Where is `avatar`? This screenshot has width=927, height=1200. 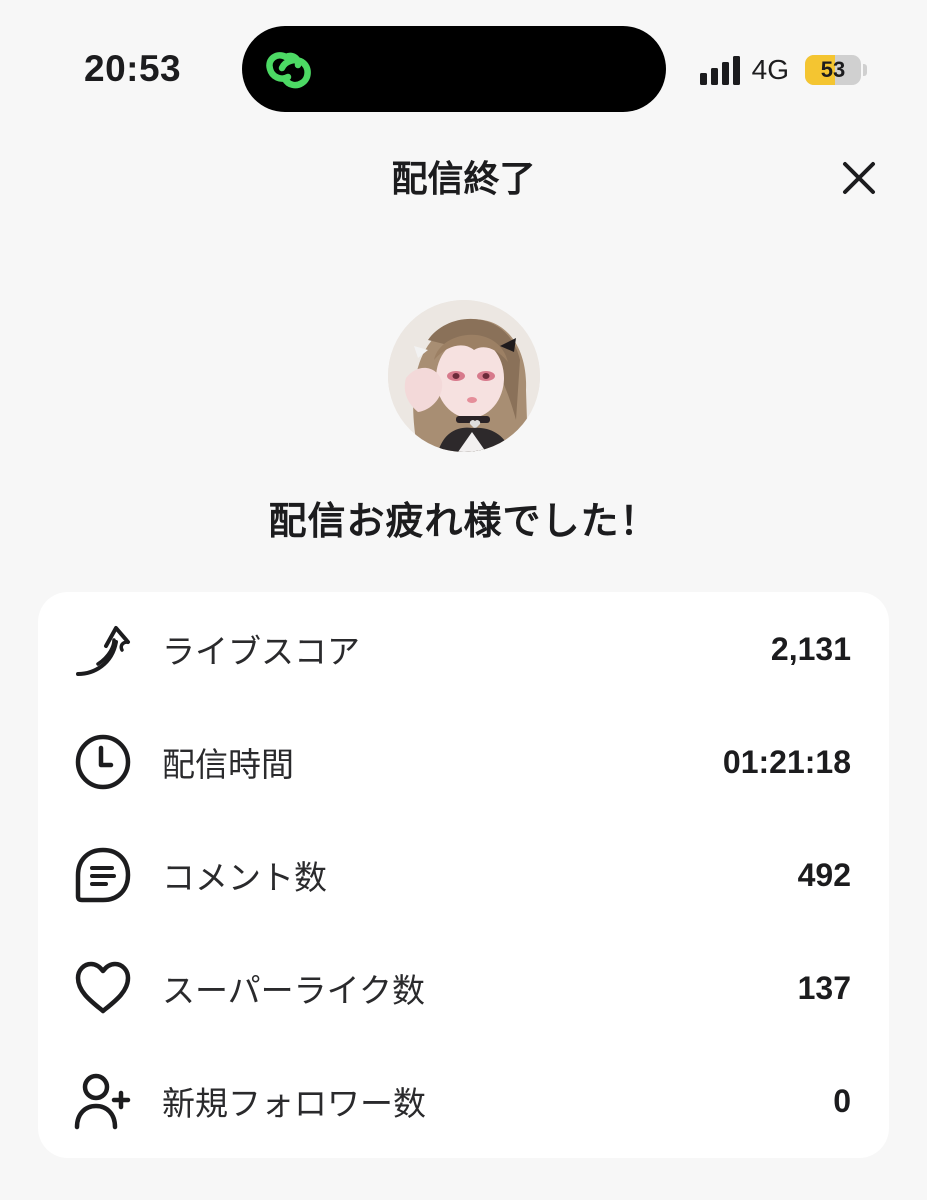 avatar is located at coordinates (464, 376).